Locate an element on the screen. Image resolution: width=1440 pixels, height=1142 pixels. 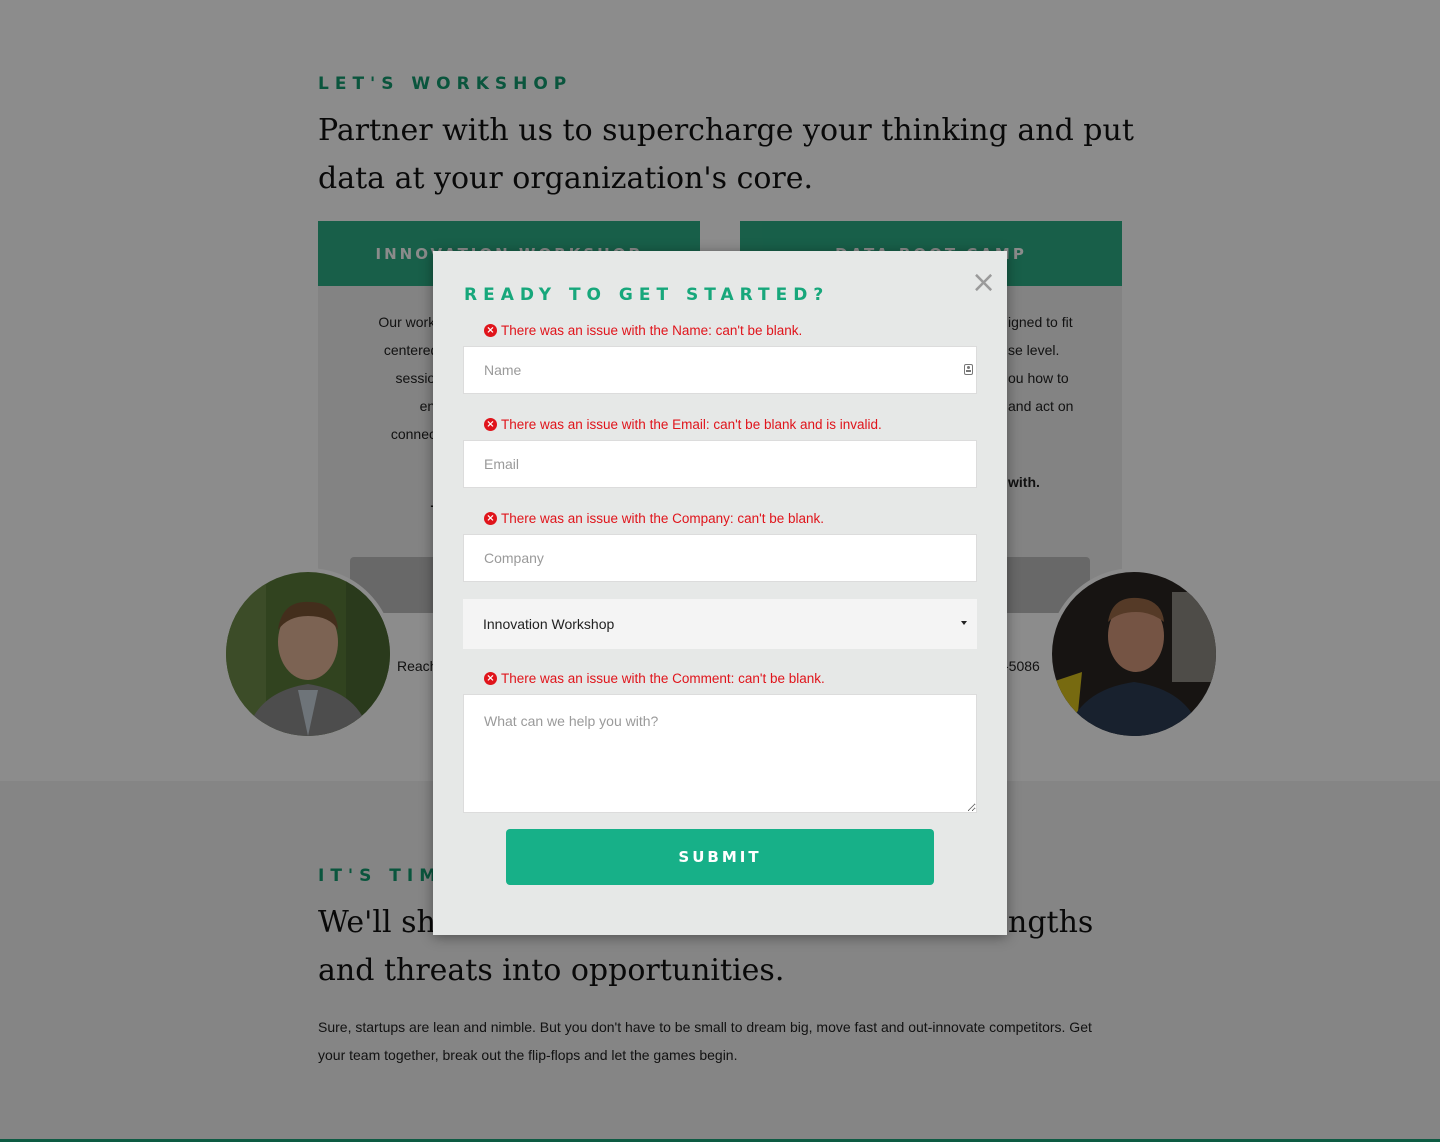
close-icon: × is located at coordinates (983, 283).